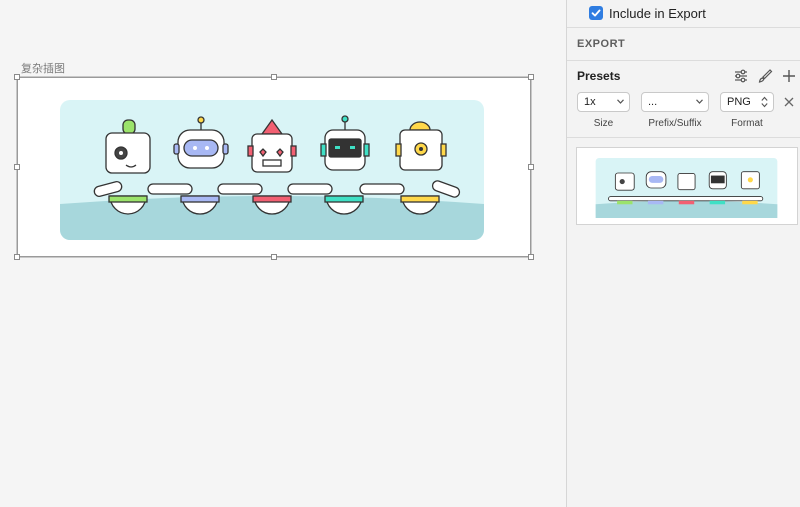 The width and height of the screenshot is (800, 507). Describe the element at coordinates (17, 167) in the screenshot. I see `resize-handle-left` at that location.